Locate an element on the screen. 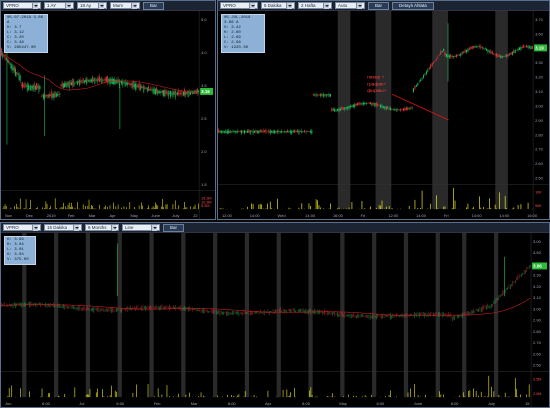 This screenshot has width=550, height=408. interval-select-1: 1 AY is located at coordinates (59, 5).